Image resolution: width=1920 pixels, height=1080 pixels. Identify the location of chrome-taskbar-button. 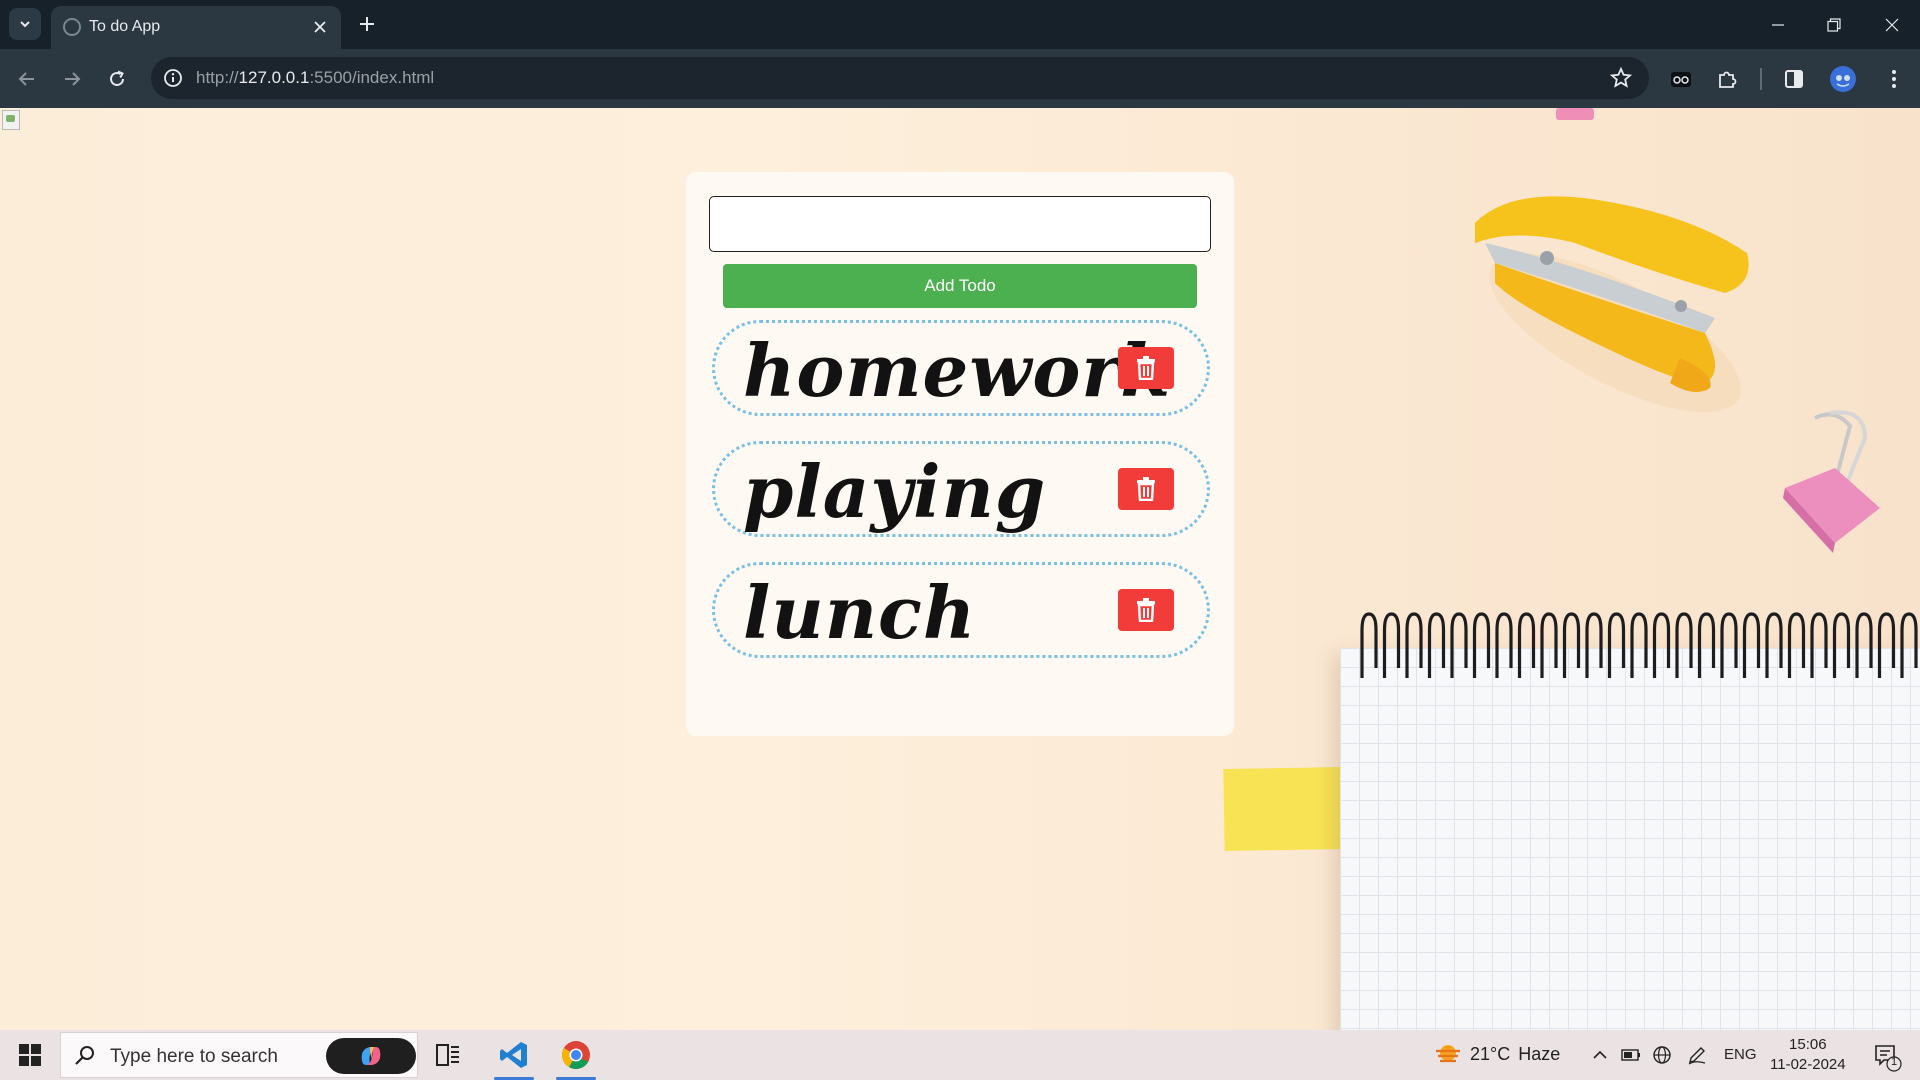
(576, 1055).